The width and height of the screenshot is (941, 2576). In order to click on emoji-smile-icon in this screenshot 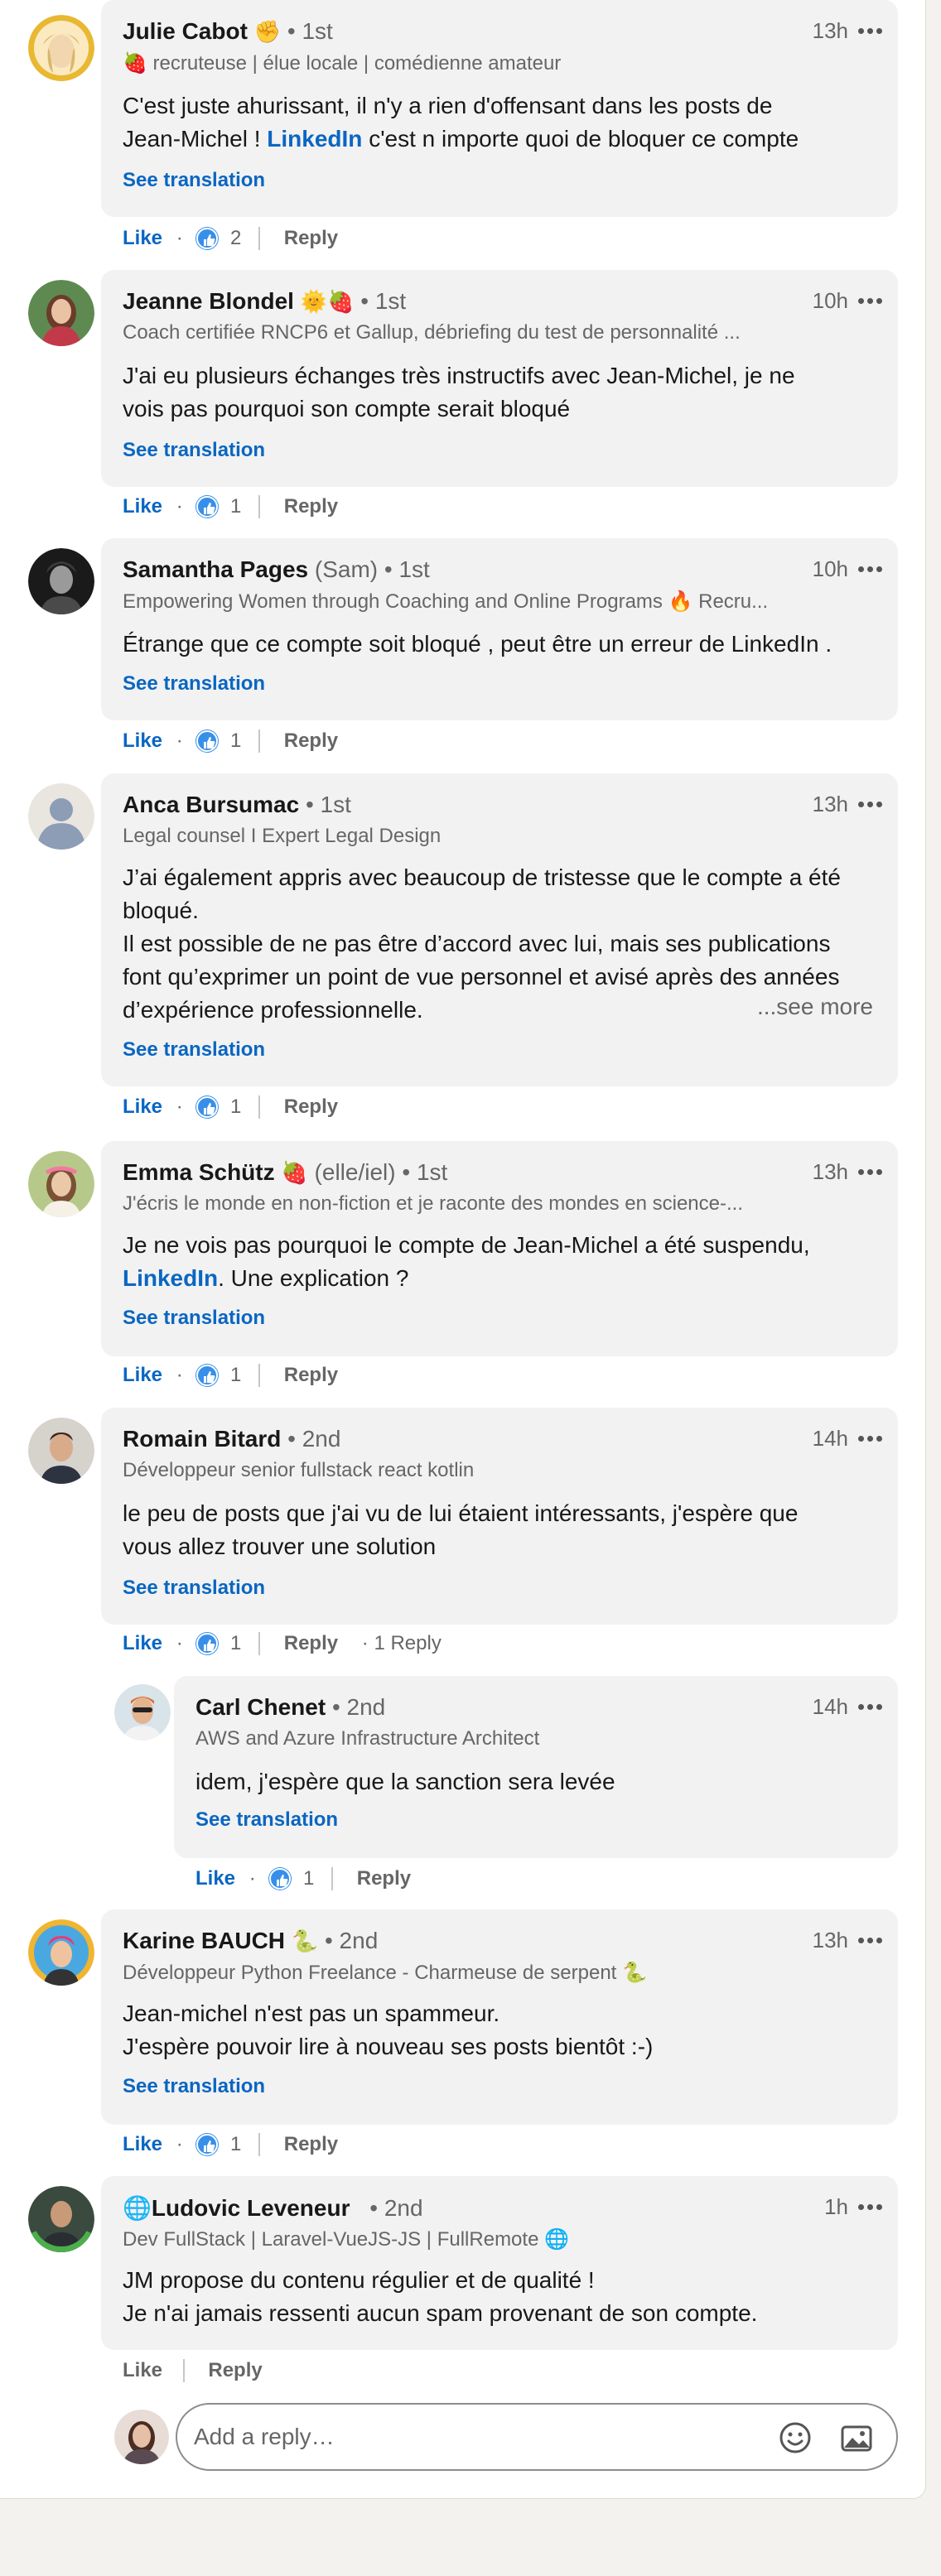, I will do `click(796, 2437)`.